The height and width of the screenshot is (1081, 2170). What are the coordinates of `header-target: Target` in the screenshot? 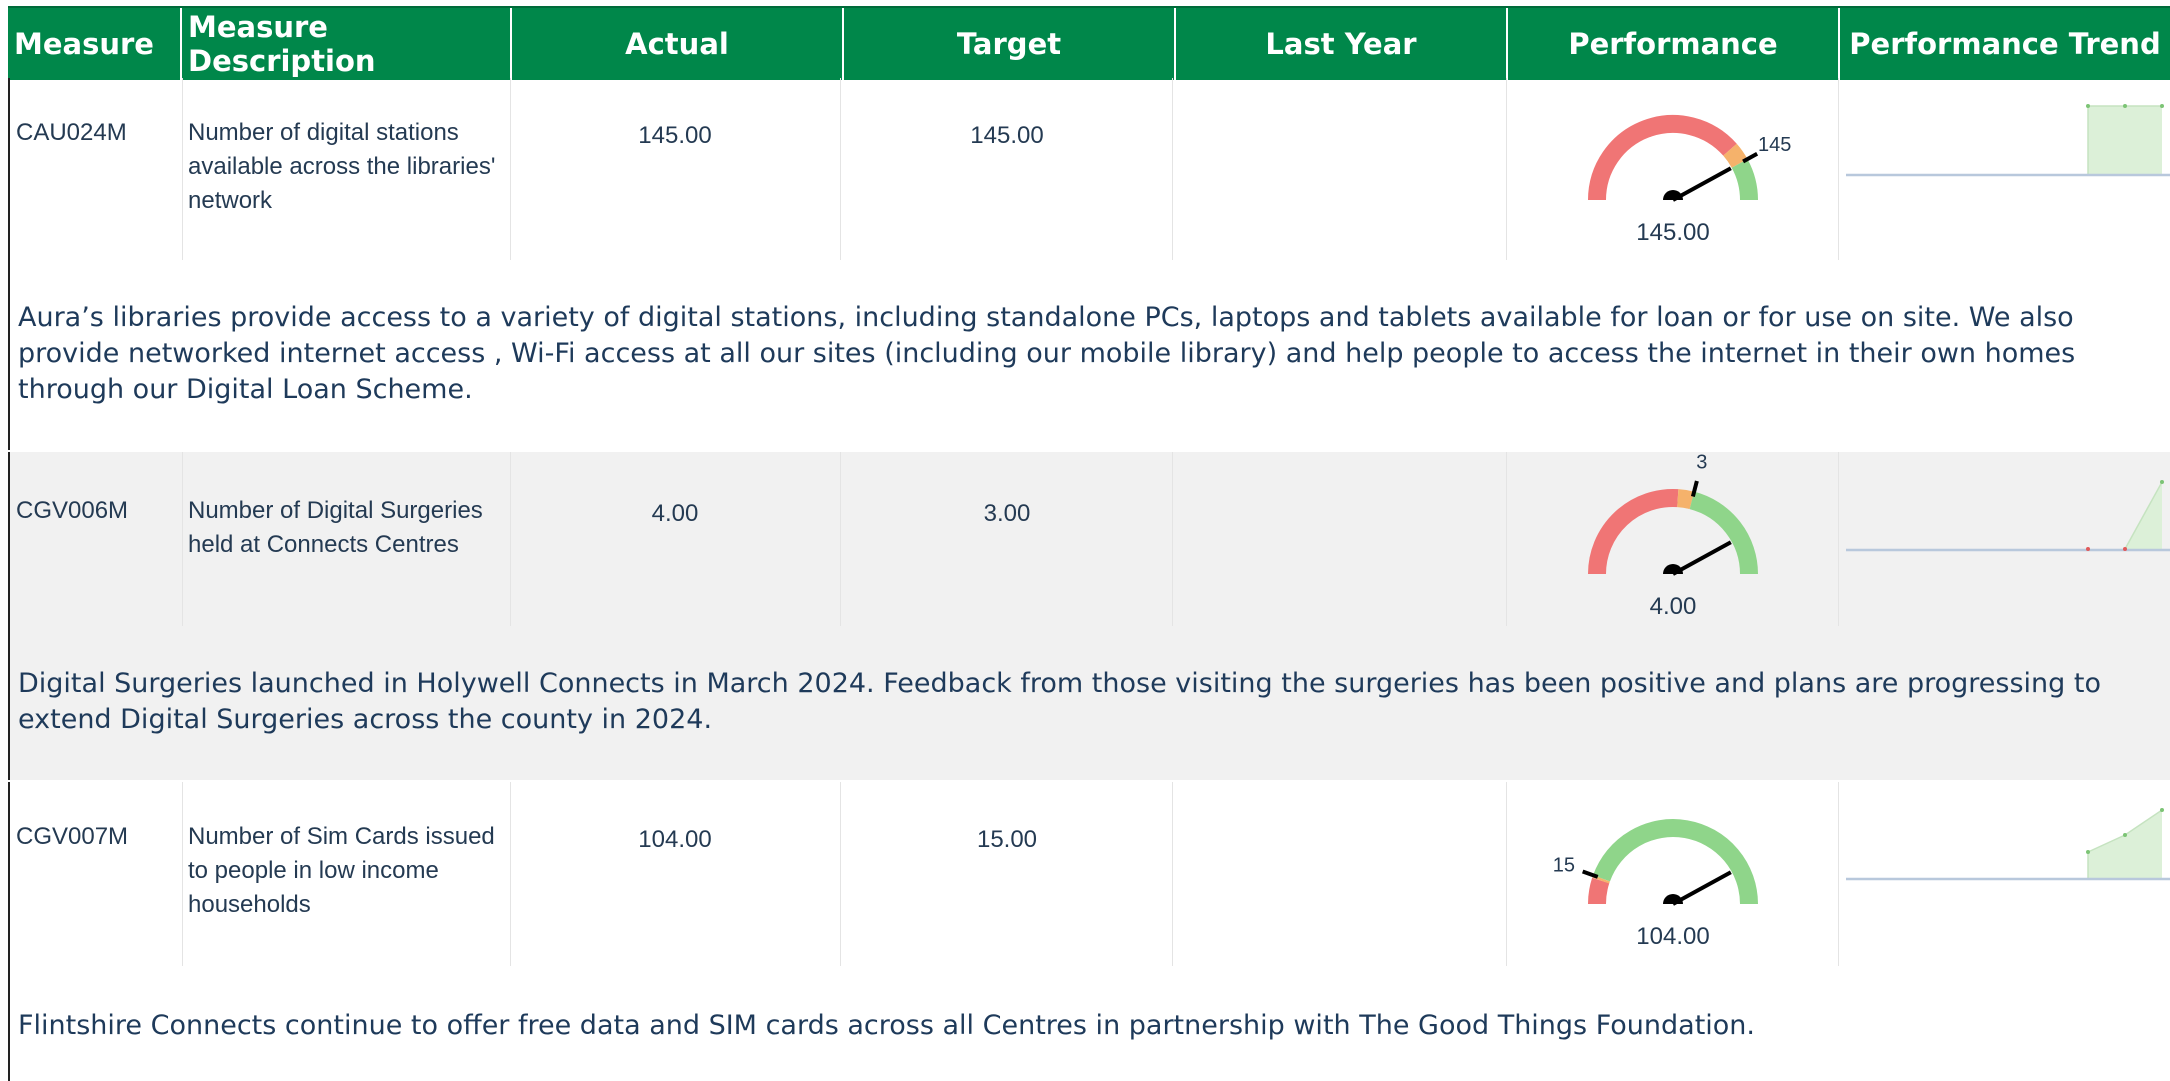 It's located at (1009, 44).